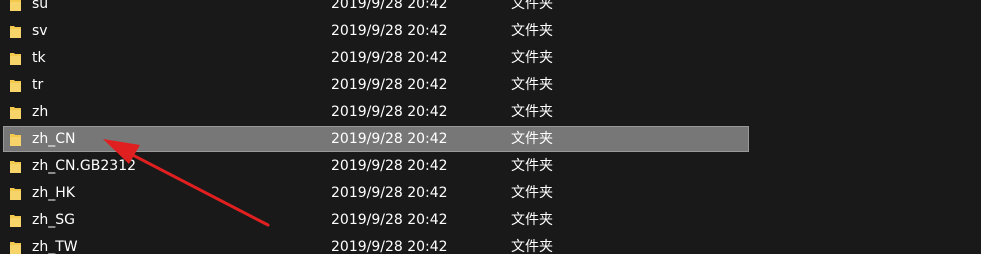 The image size is (981, 254). I want to click on file-name: tr, so click(38, 85).